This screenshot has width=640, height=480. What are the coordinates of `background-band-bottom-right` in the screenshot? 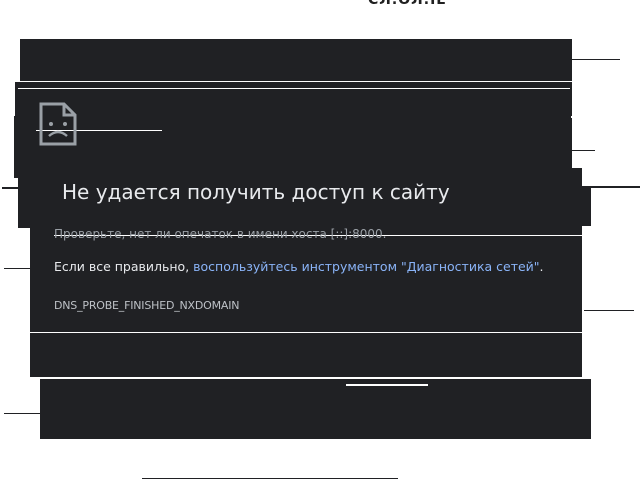 It's located at (571, 387).